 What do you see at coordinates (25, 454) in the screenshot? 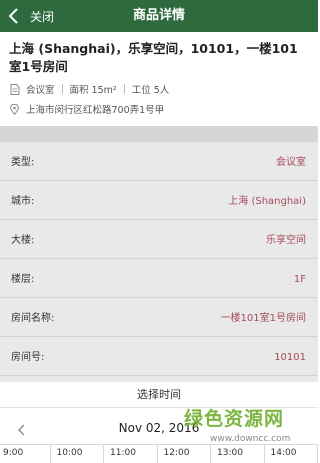
I see `time-slot: 9:00` at bounding box center [25, 454].